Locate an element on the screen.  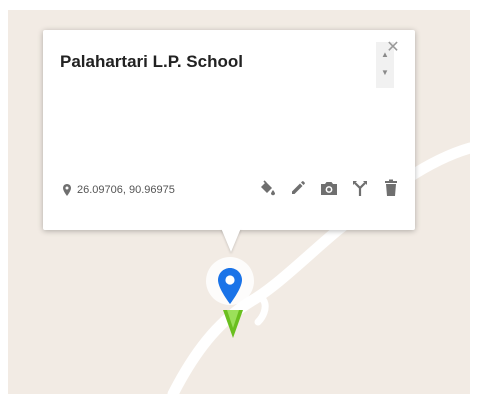
coordinates-text: 26.09706, 90.96975 is located at coordinates (126, 190).